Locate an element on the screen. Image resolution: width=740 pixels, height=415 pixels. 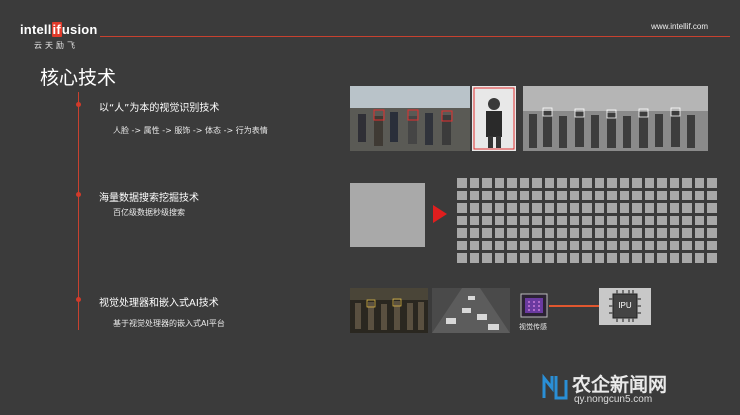
ipu-chip-icon: IPU is located at coordinates (625, 306).